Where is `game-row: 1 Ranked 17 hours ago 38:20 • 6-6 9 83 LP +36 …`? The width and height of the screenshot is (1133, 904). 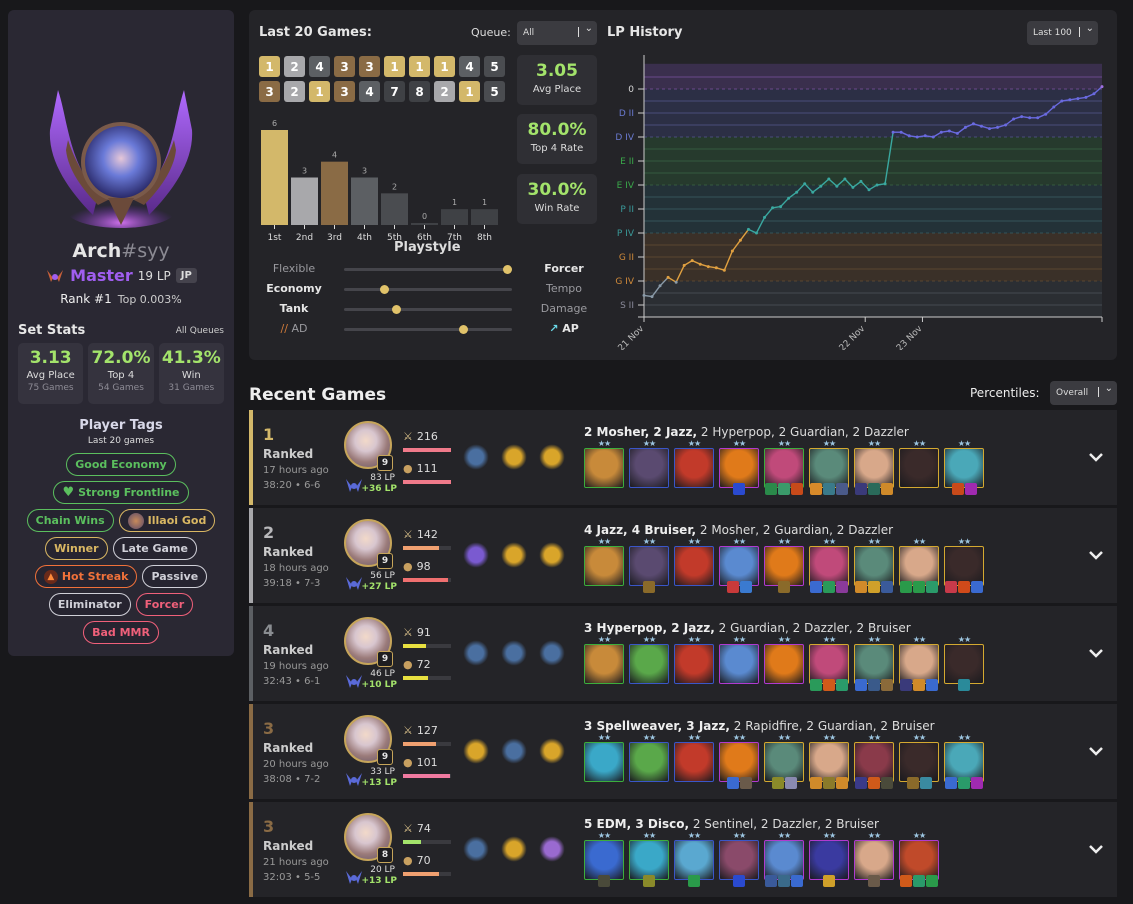
game-row: 1 Ranked 17 hours ago 38:20 • 6-6 9 83 LP +36 … is located at coordinates (683, 457).